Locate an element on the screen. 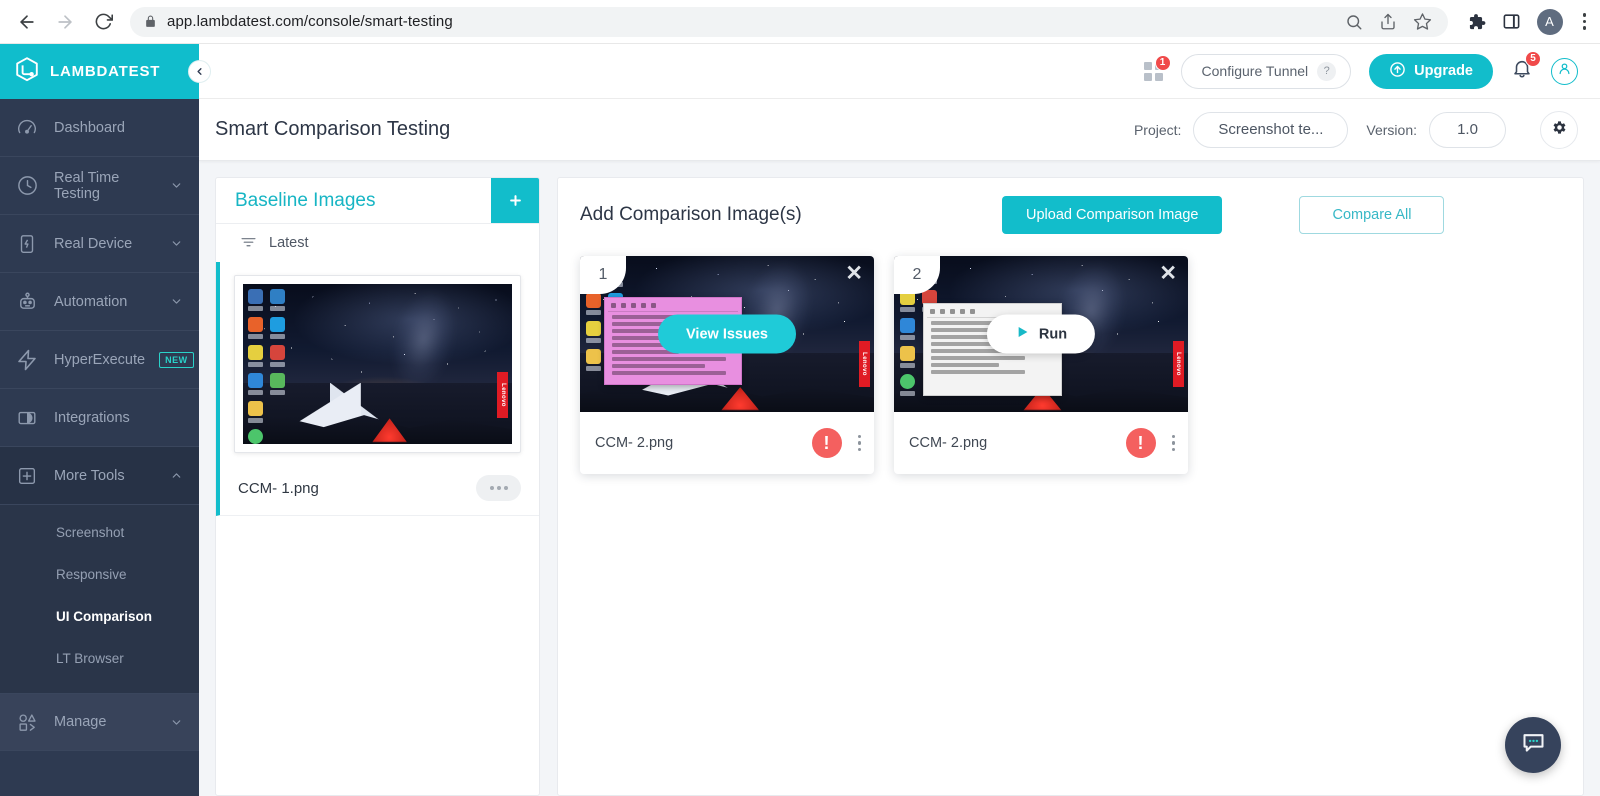  sidebar-item-ui-comparison: UI Comparison is located at coordinates (99, 616).